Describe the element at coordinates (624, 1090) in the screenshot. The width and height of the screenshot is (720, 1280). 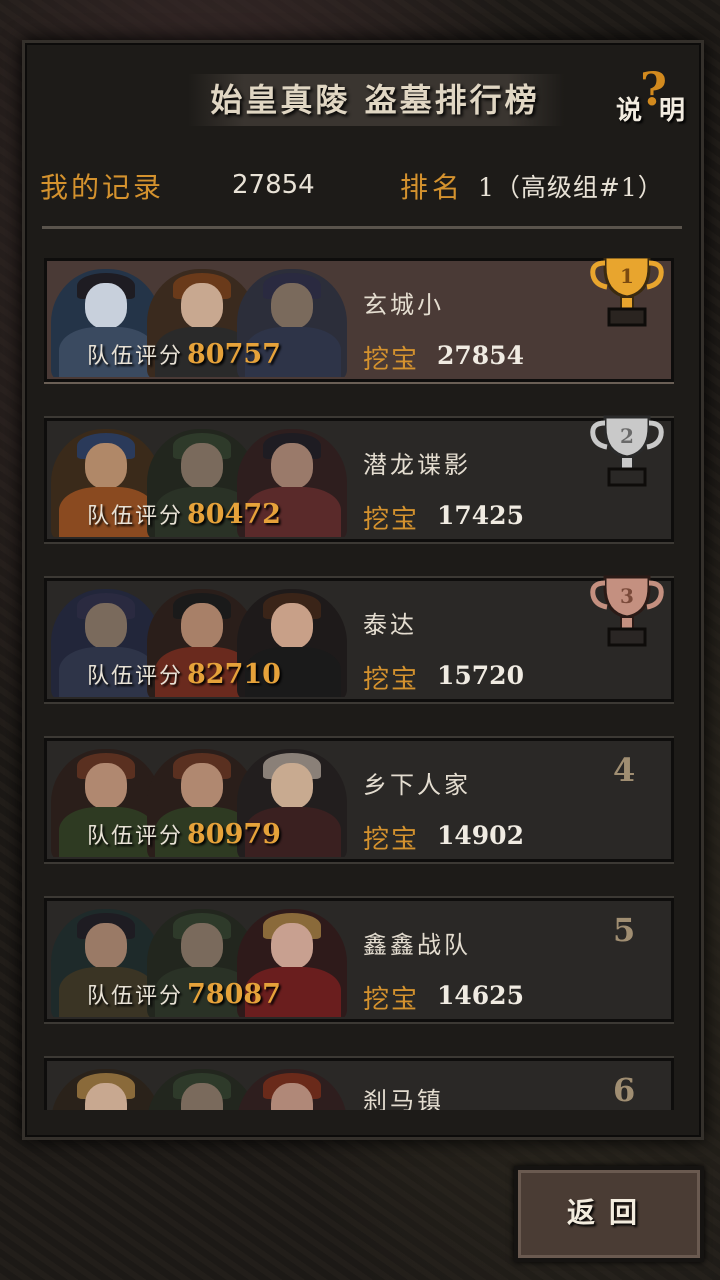
I see `rank-number: 6` at that location.